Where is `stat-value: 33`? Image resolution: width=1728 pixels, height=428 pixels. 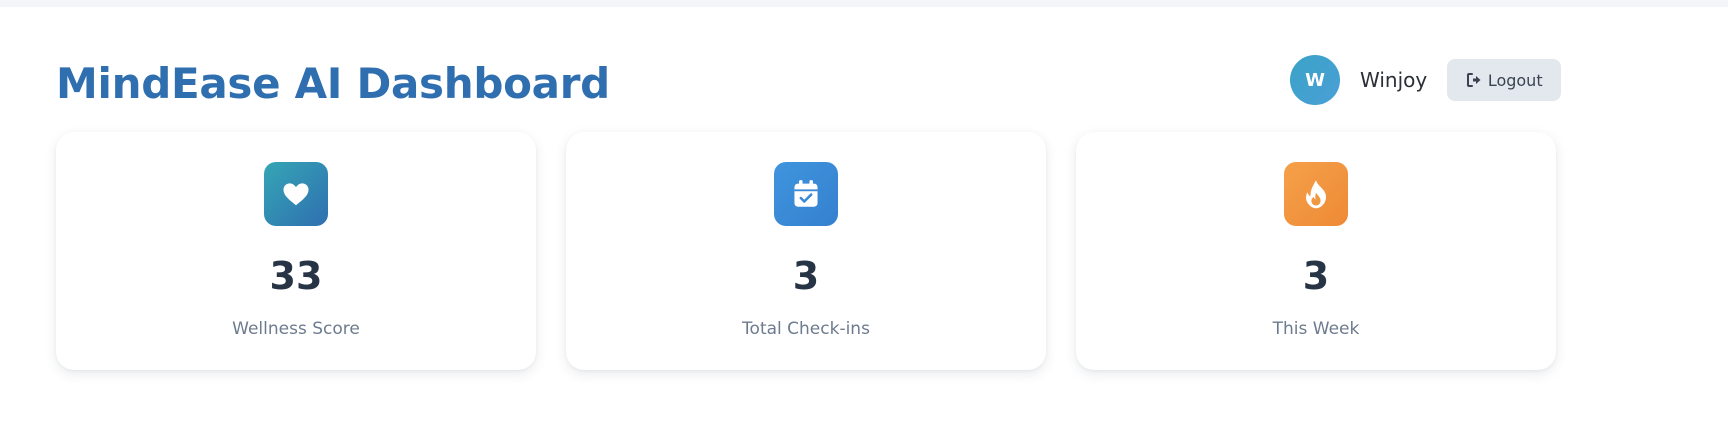
stat-value: 33 is located at coordinates (296, 276).